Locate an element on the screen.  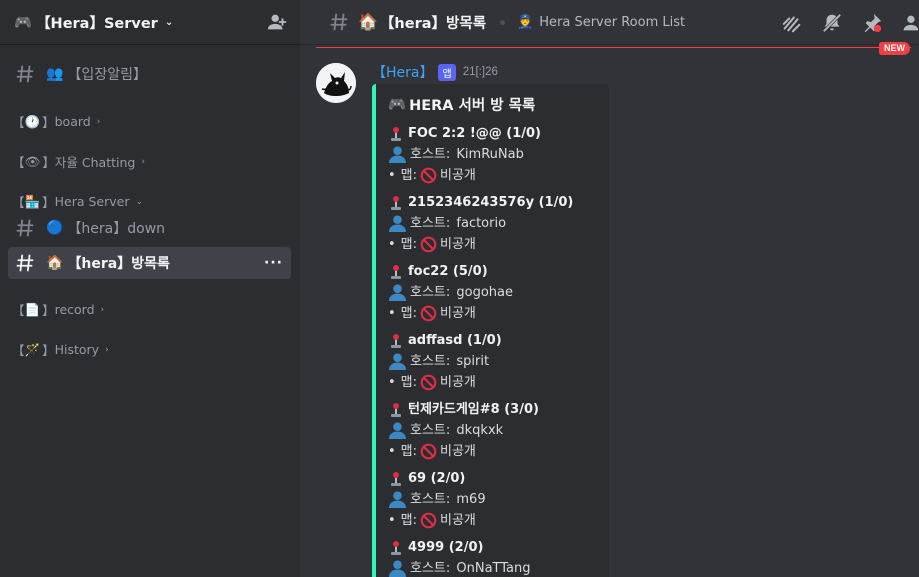
channel-topic: Hera Server Room List is located at coordinates (612, 22).